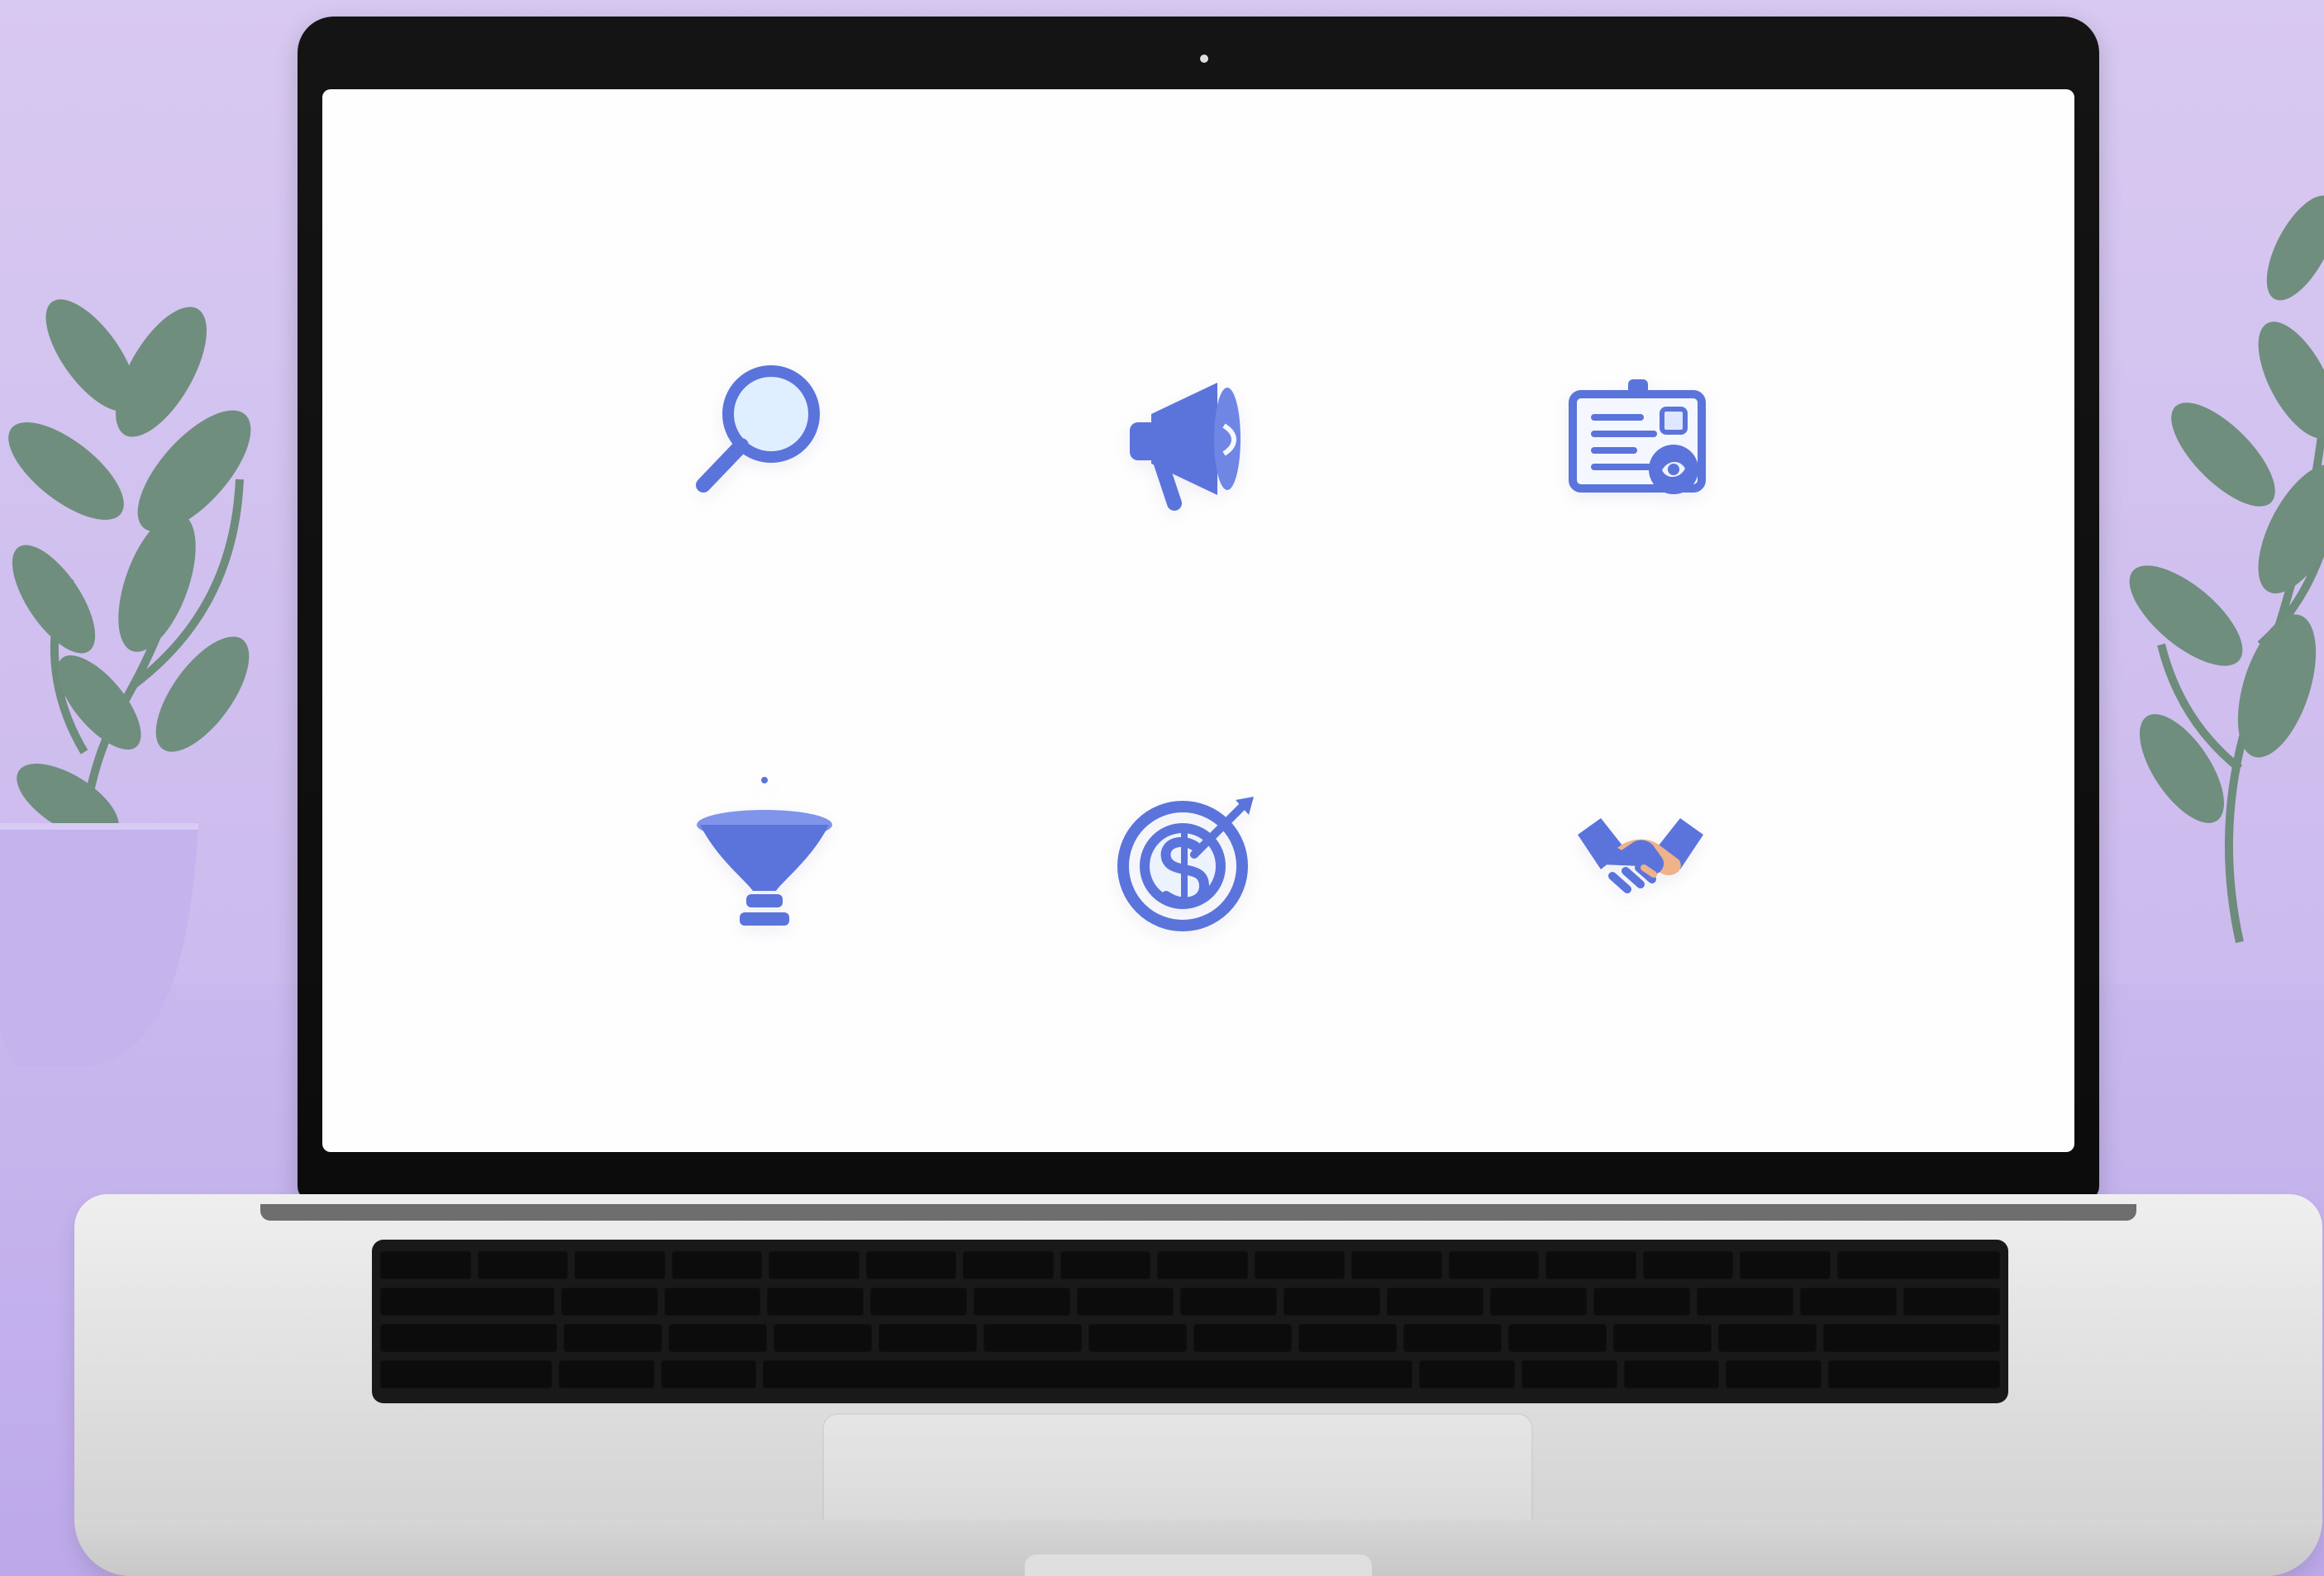 The image size is (2324, 1576). I want to click on camera-icon, so click(1204, 59).